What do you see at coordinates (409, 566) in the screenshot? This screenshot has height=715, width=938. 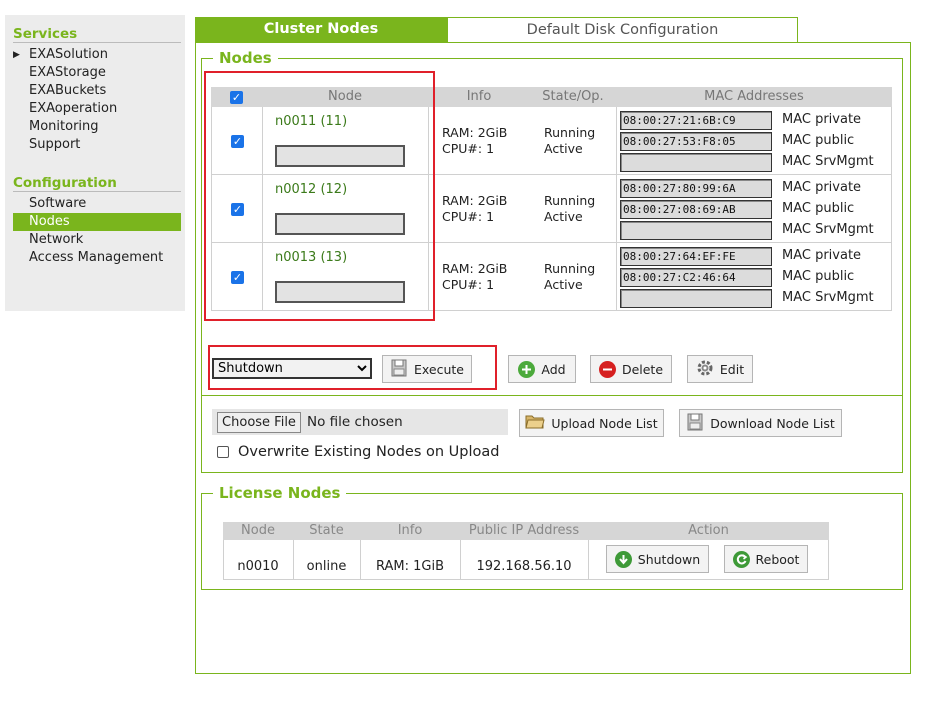 I see `license-node-info: RAM: 1GiB` at bounding box center [409, 566].